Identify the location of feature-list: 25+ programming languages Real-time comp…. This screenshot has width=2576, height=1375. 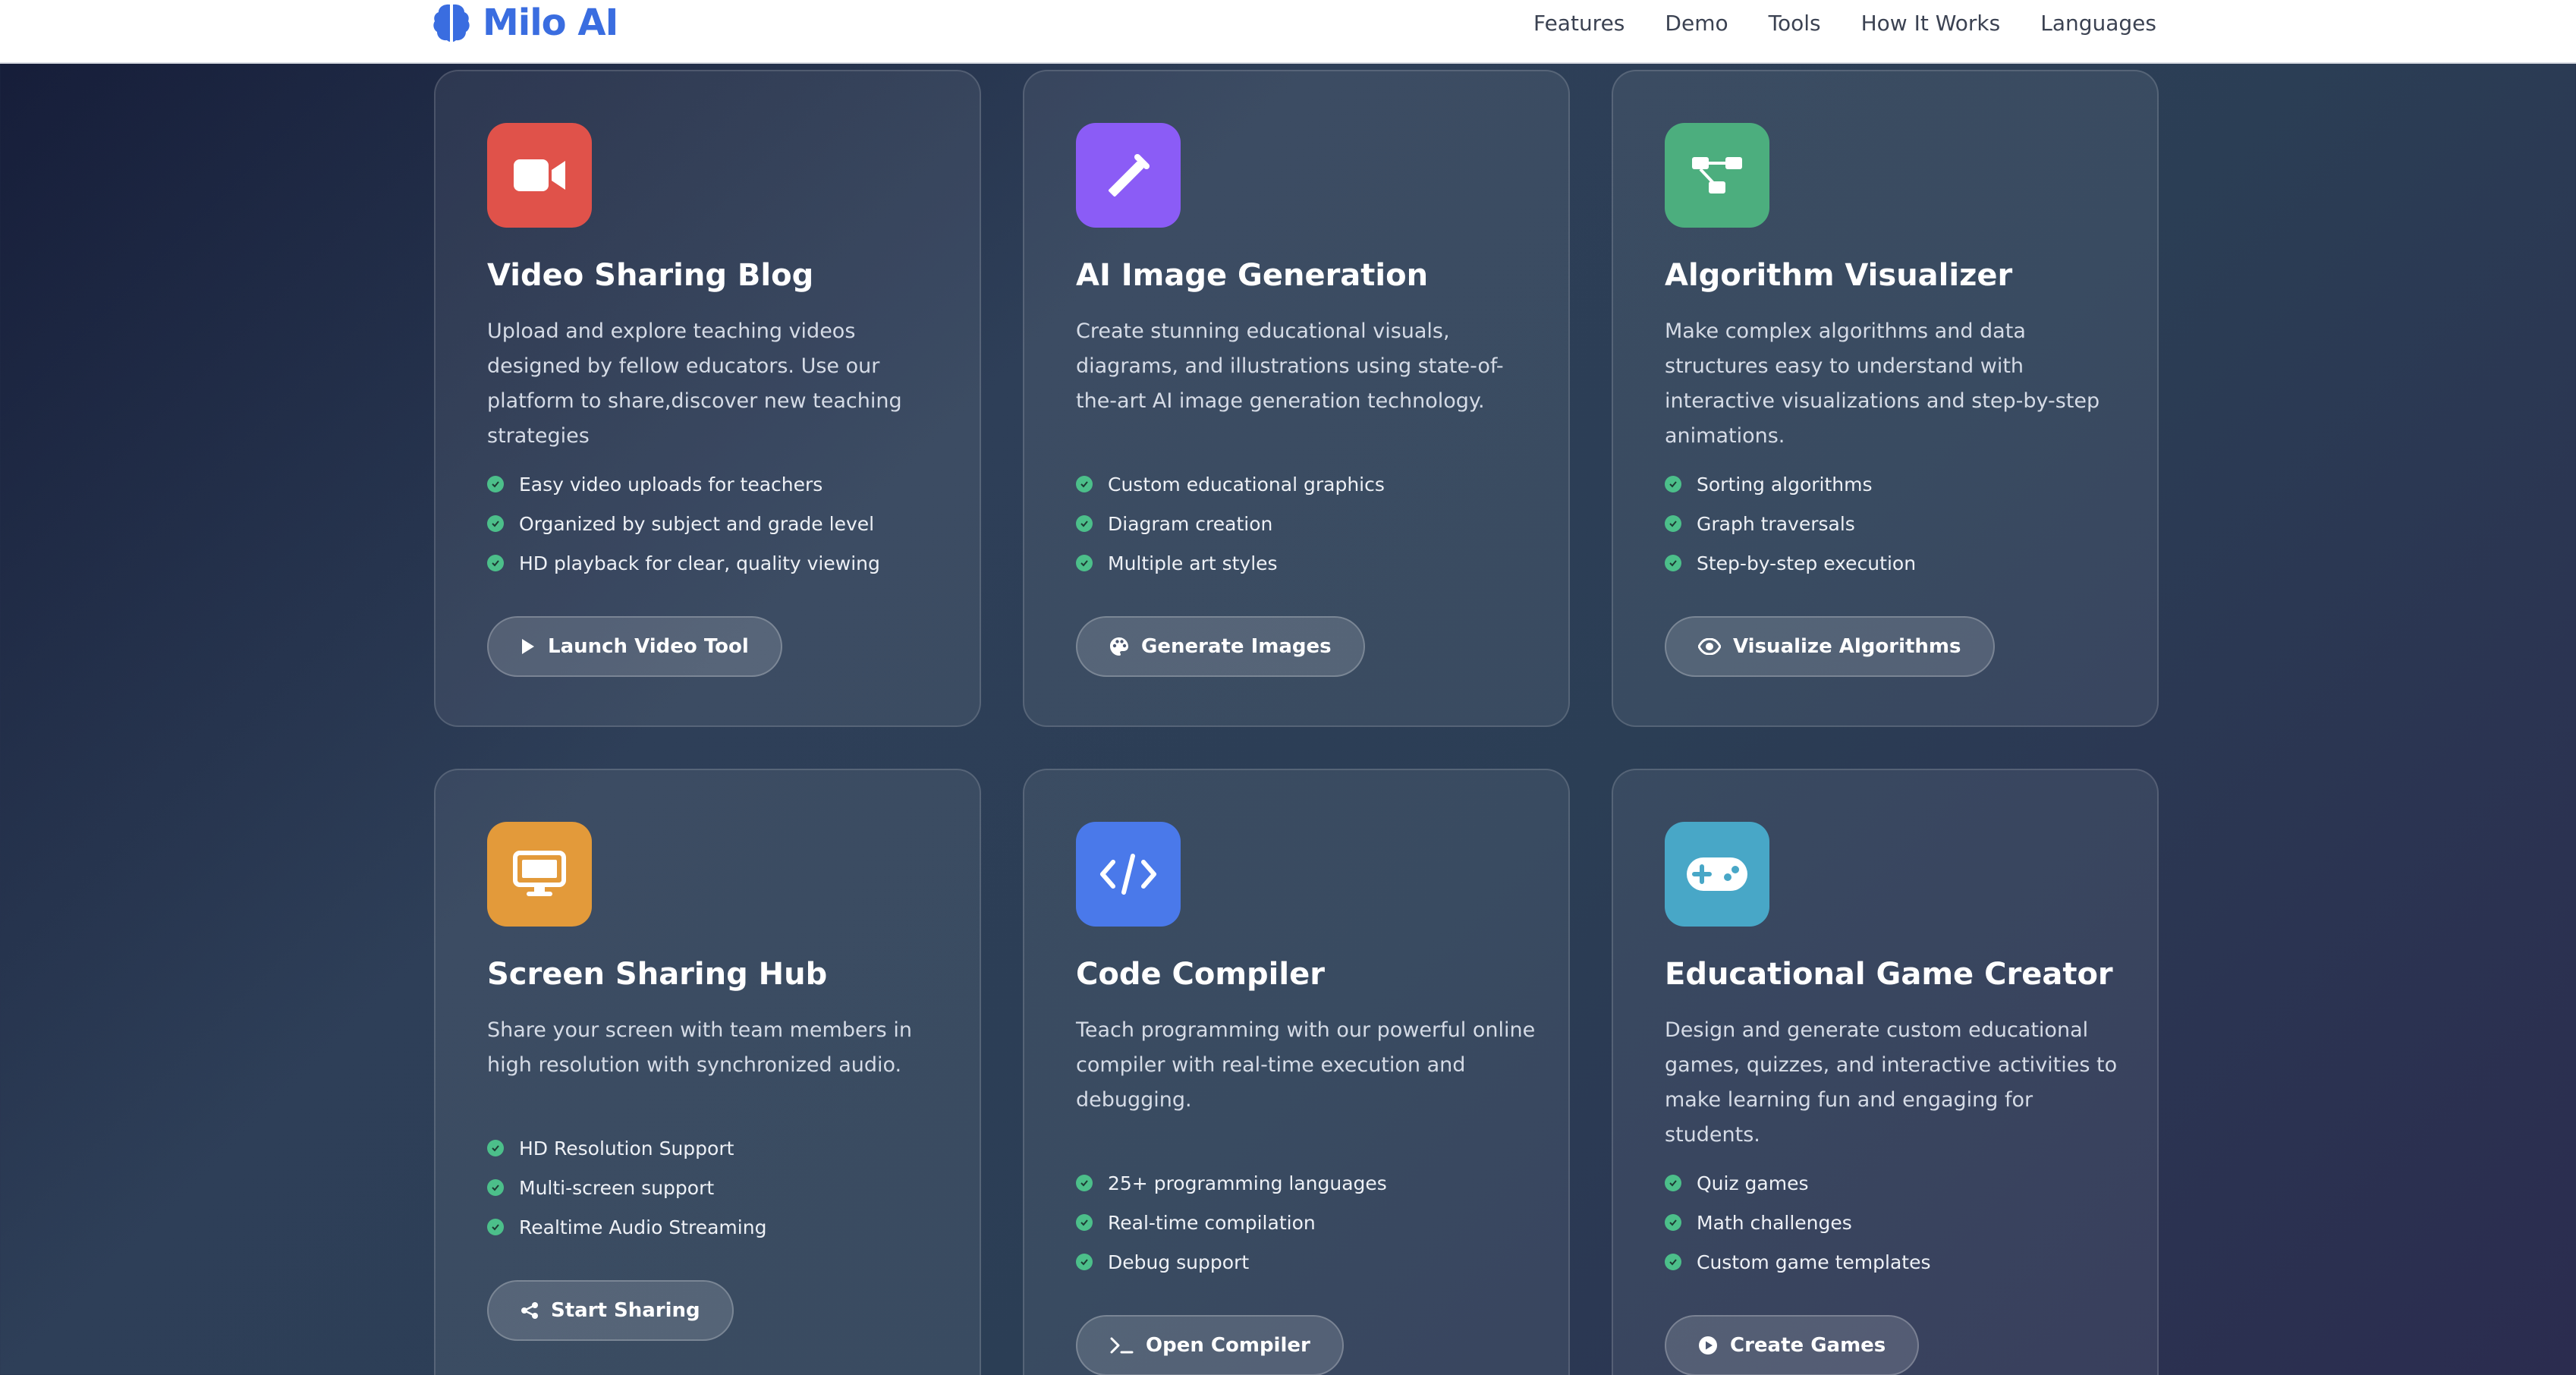
(1231, 1222).